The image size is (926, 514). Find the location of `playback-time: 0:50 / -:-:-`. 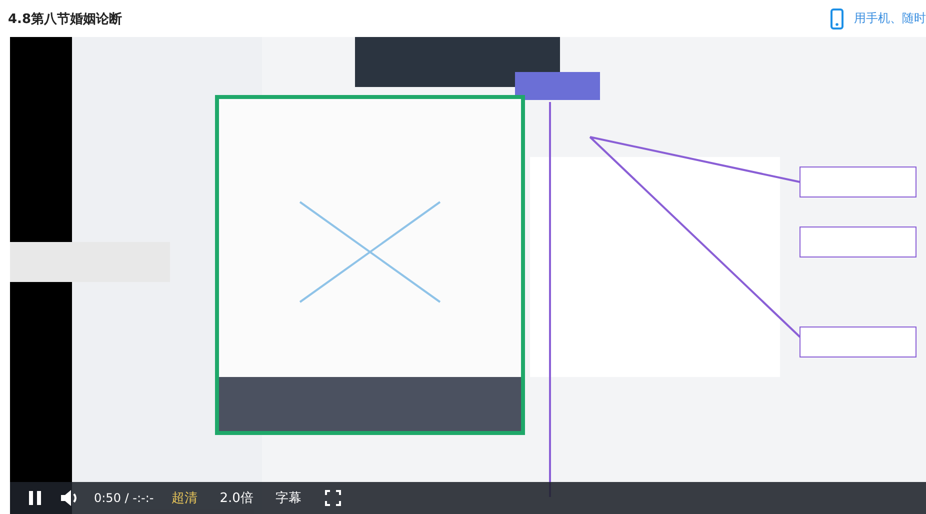

playback-time: 0:50 / -:-:- is located at coordinates (124, 498).